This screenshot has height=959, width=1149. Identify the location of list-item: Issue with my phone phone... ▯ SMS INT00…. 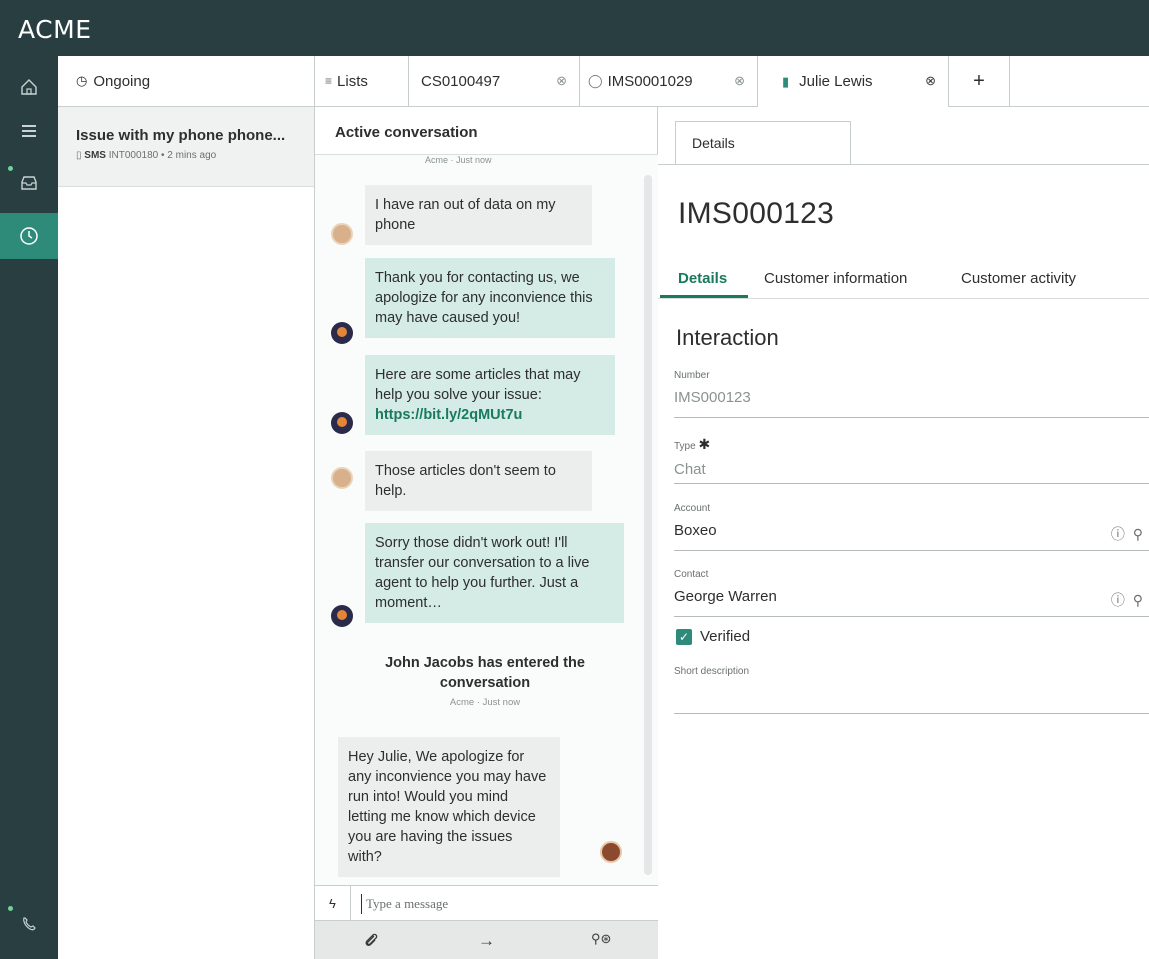
(186, 147).